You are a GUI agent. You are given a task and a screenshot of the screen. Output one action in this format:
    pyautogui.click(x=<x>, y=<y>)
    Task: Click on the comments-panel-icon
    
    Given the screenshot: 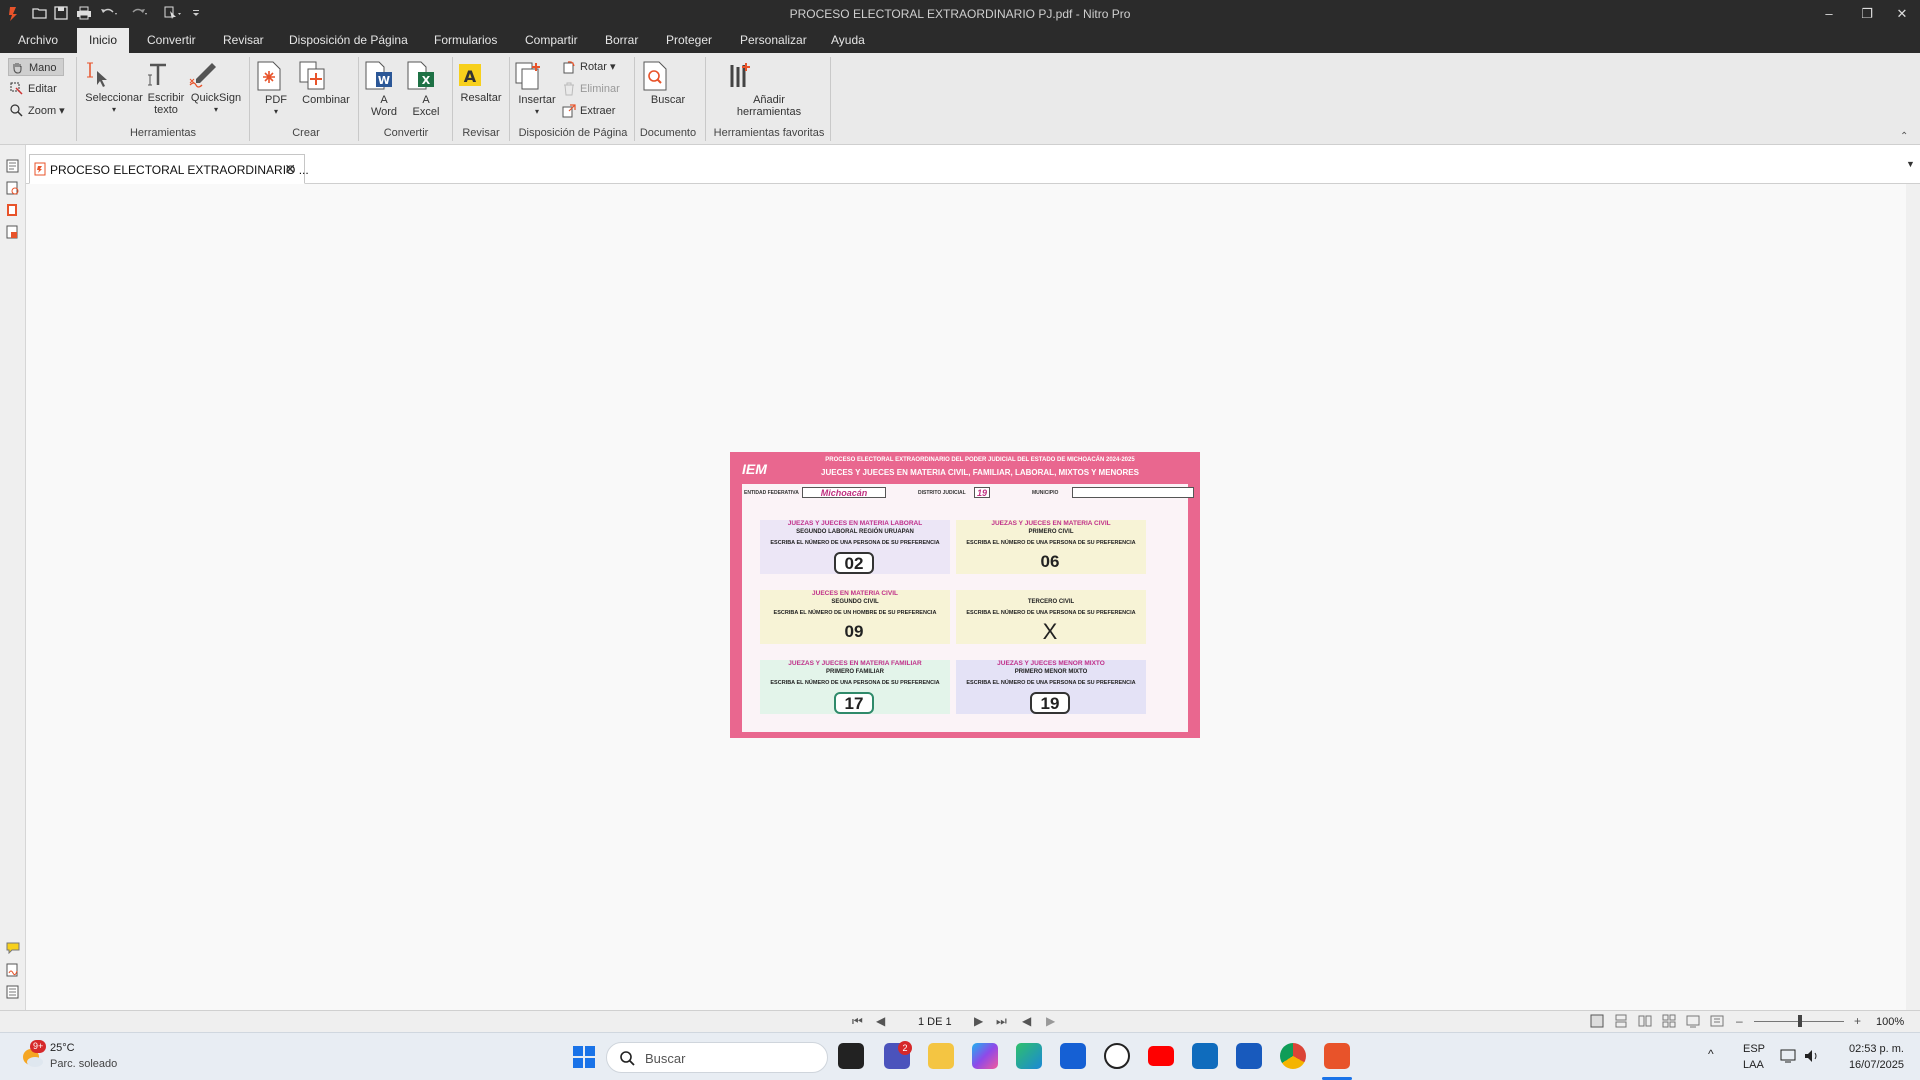 What is the action you would take?
    pyautogui.click(x=13, y=948)
    